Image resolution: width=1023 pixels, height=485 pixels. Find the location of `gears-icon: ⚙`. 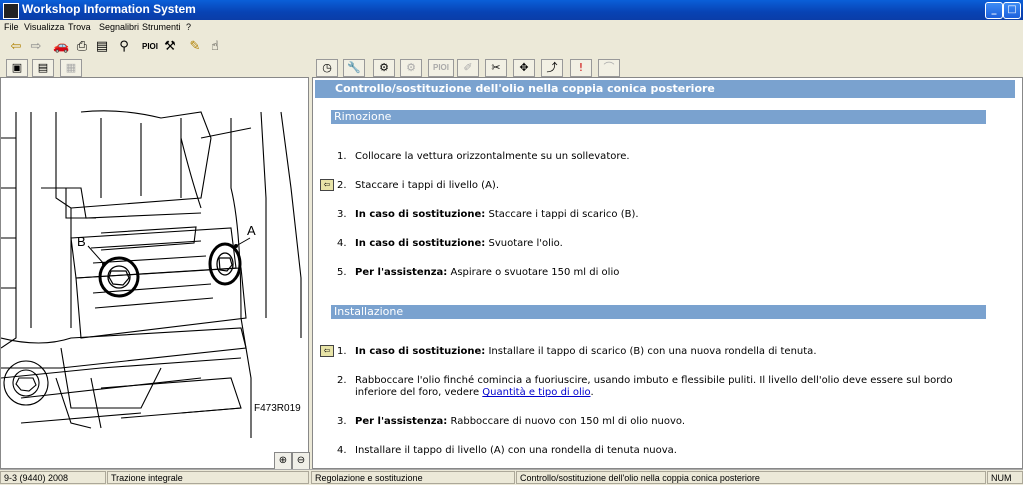

gears-icon: ⚙ is located at coordinates (384, 68).